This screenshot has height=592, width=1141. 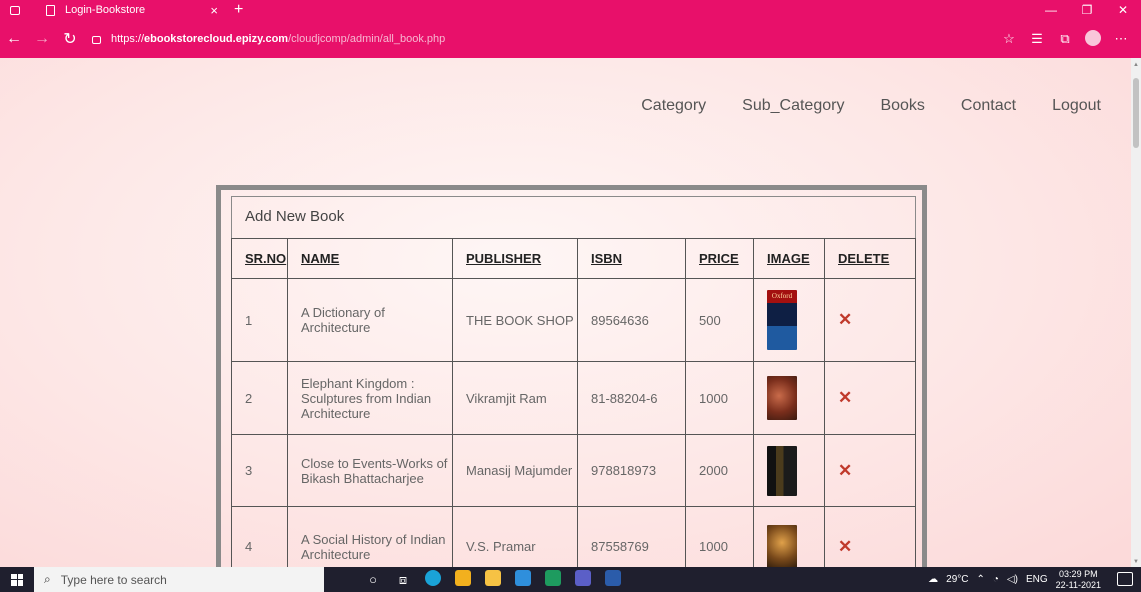 What do you see at coordinates (515, 536) in the screenshot?
I see `cell-publisher: V.S. Pramar` at bounding box center [515, 536].